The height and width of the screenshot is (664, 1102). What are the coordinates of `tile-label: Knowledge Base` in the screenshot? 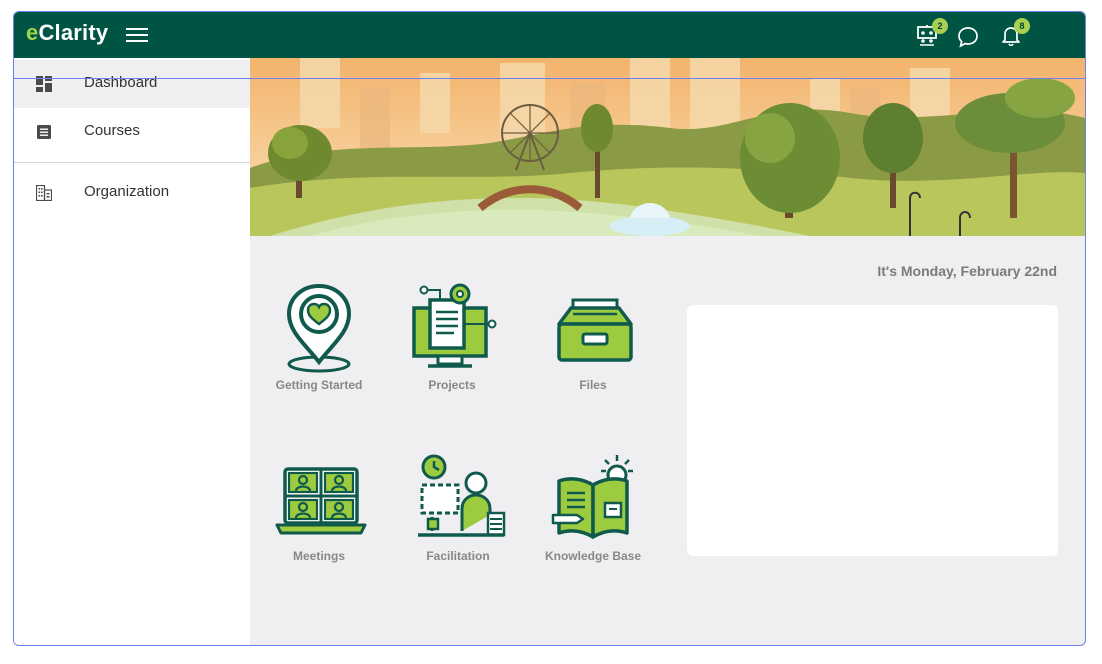 It's located at (593, 556).